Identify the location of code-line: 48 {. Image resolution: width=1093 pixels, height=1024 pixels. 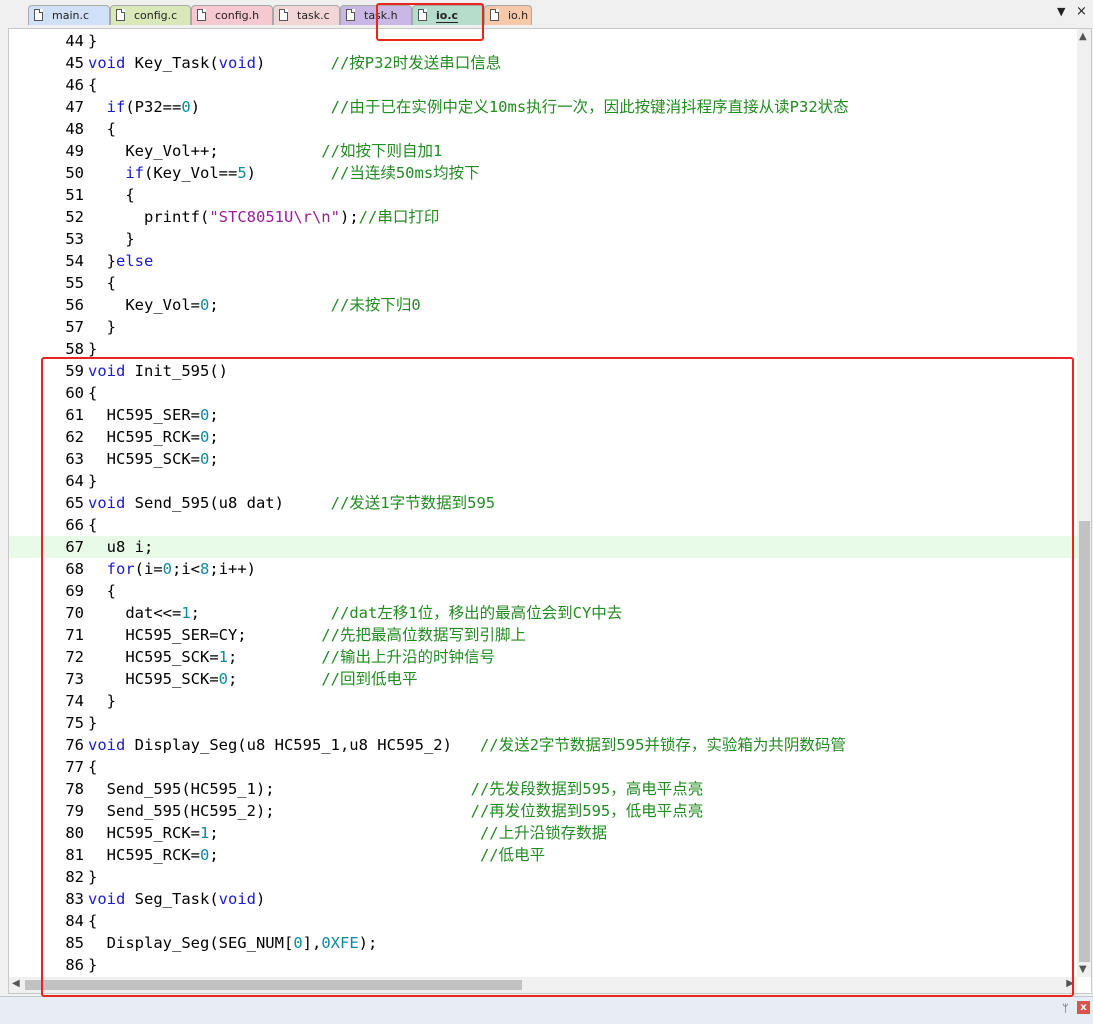
(543, 129).